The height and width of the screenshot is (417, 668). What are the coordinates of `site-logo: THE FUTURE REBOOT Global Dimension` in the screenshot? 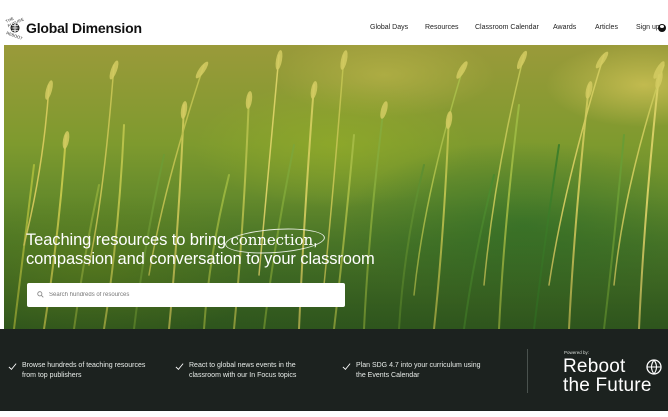 It's located at (73, 28).